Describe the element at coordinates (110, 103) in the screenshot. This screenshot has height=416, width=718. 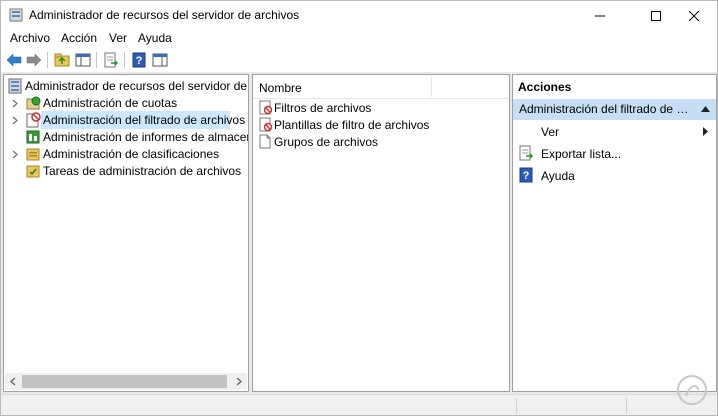
I see `tree-item-label: Administración de cuotas` at that location.